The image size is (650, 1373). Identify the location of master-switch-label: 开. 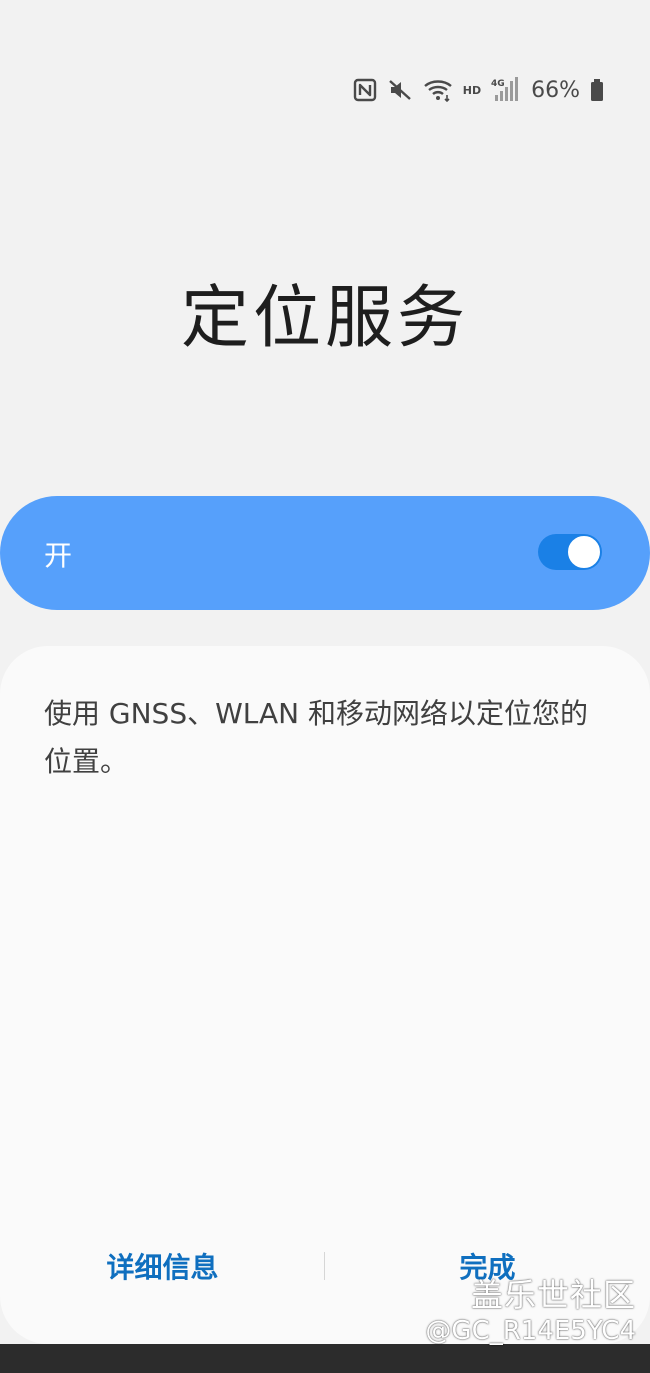
(58, 555).